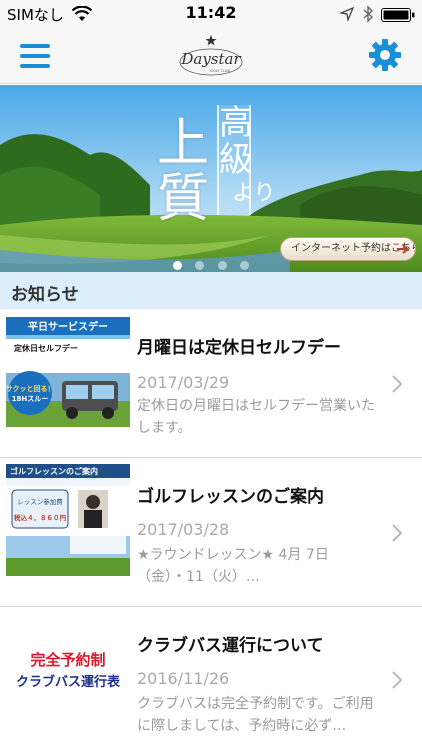 The width and height of the screenshot is (422, 750). Describe the element at coordinates (211, 290) in the screenshot. I see `news-section-header: お知らせ` at that location.